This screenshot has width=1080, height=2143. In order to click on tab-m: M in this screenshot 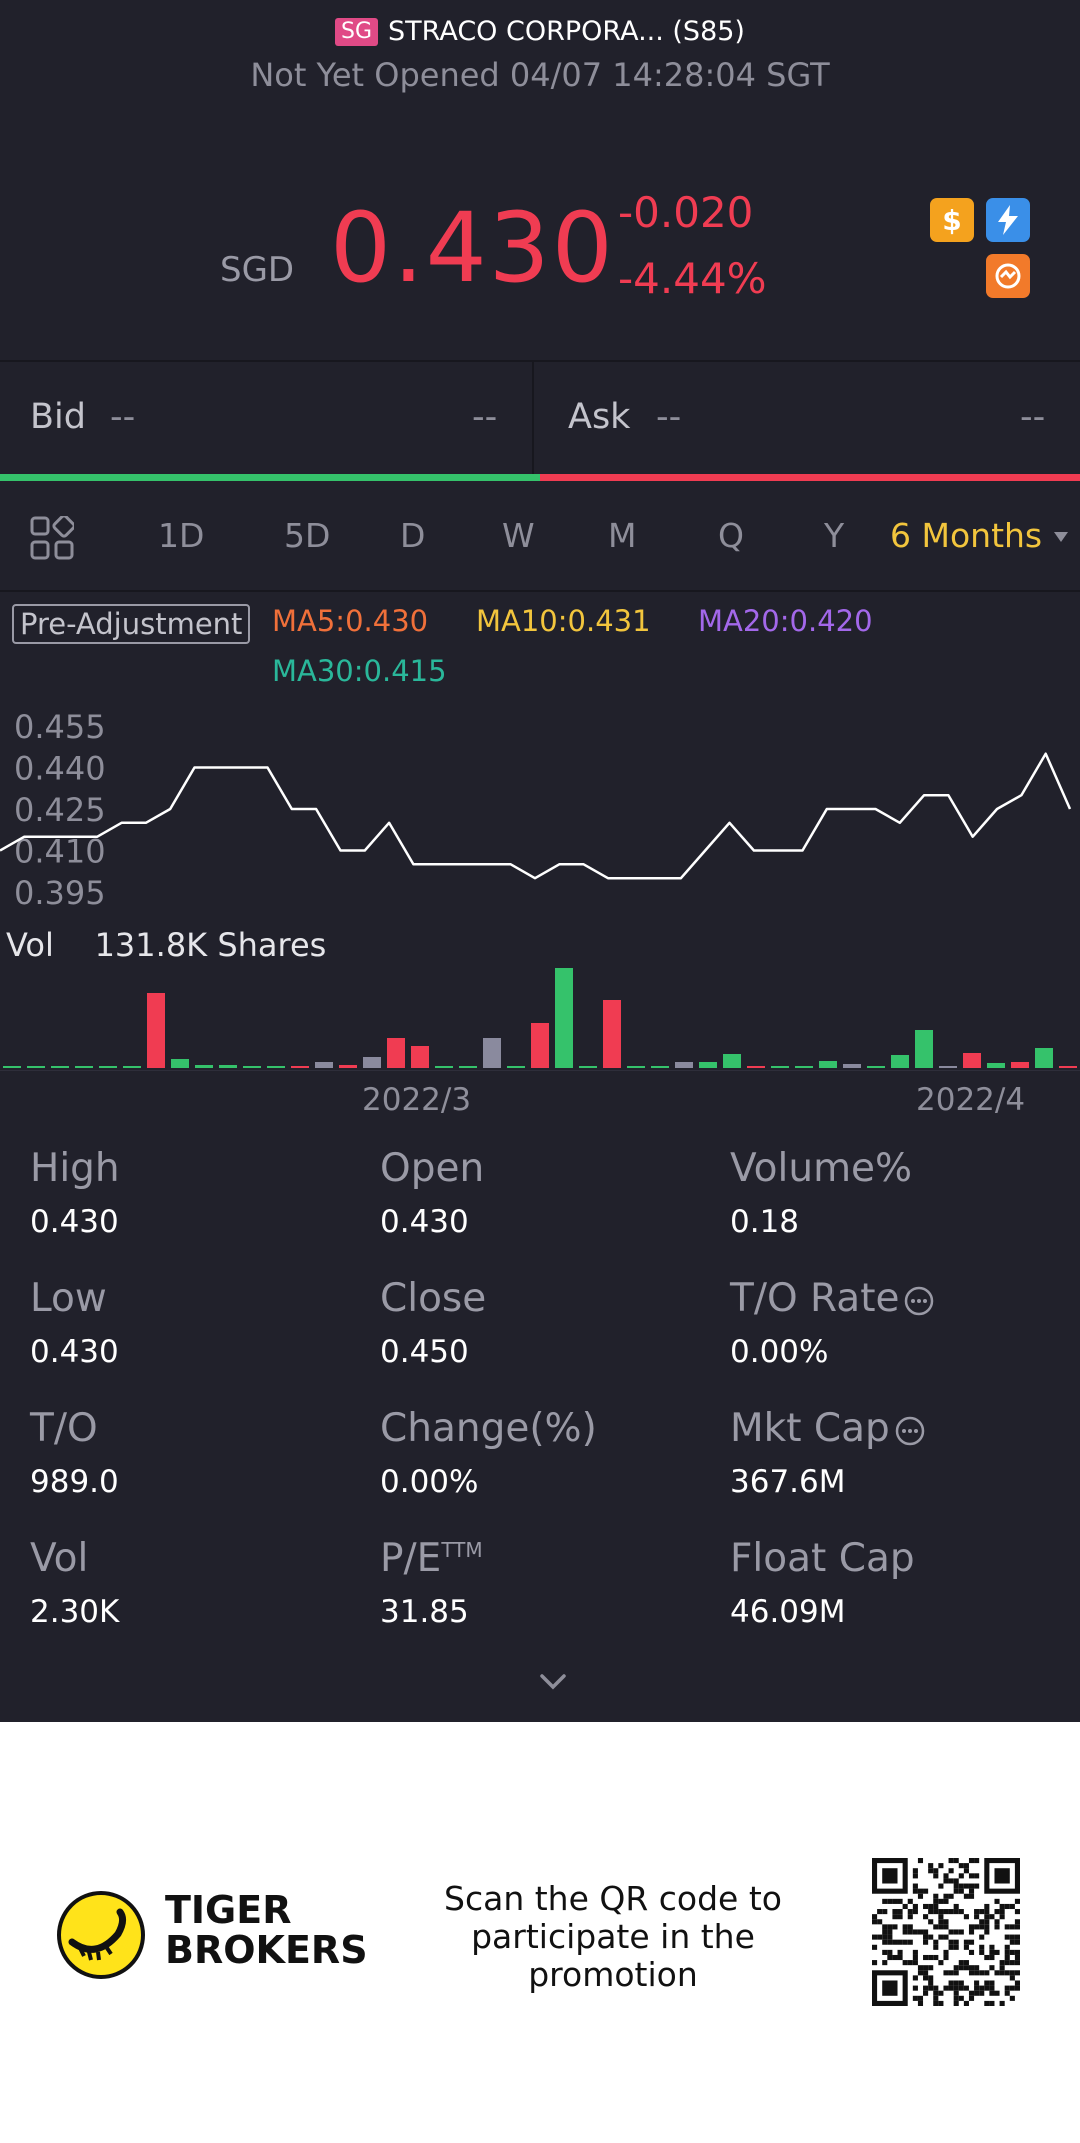, I will do `click(622, 535)`.